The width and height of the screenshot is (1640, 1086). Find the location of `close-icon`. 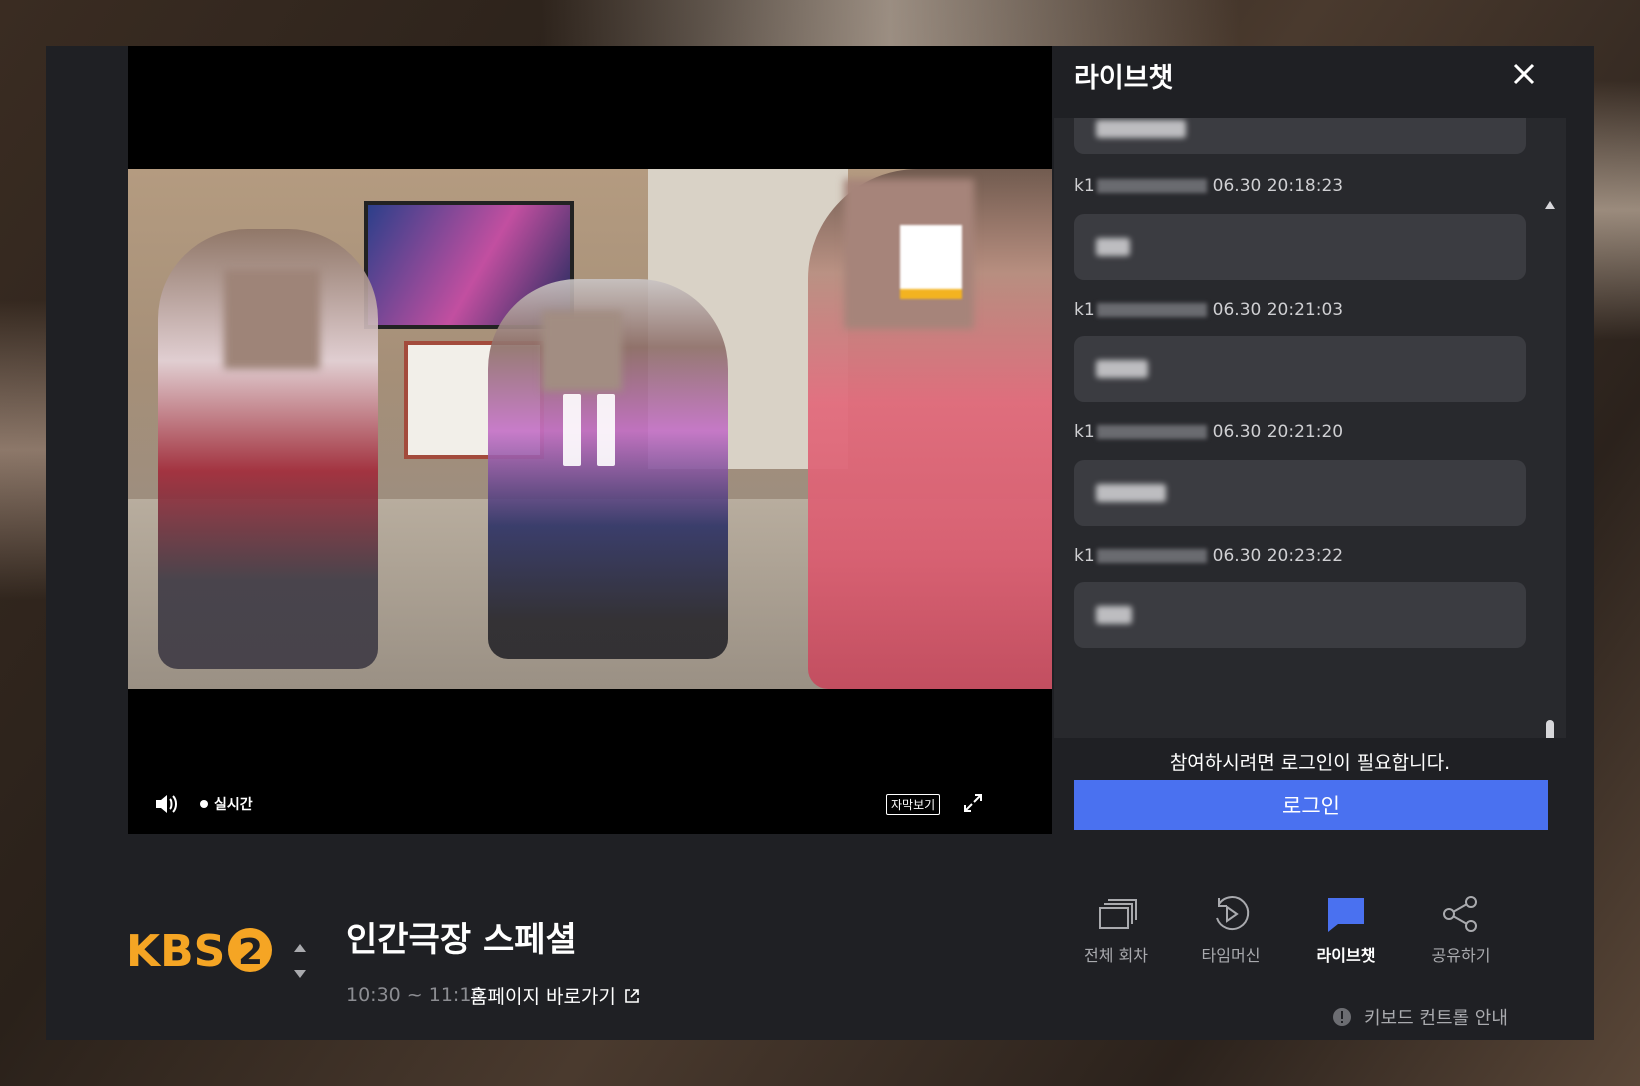

close-icon is located at coordinates (1524, 74).